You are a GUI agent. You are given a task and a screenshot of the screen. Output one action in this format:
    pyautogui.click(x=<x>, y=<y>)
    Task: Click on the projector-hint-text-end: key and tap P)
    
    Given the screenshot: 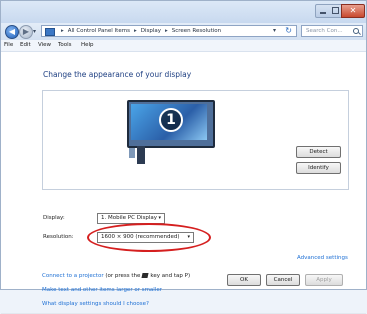 What is the action you would take?
    pyautogui.click(x=170, y=276)
    